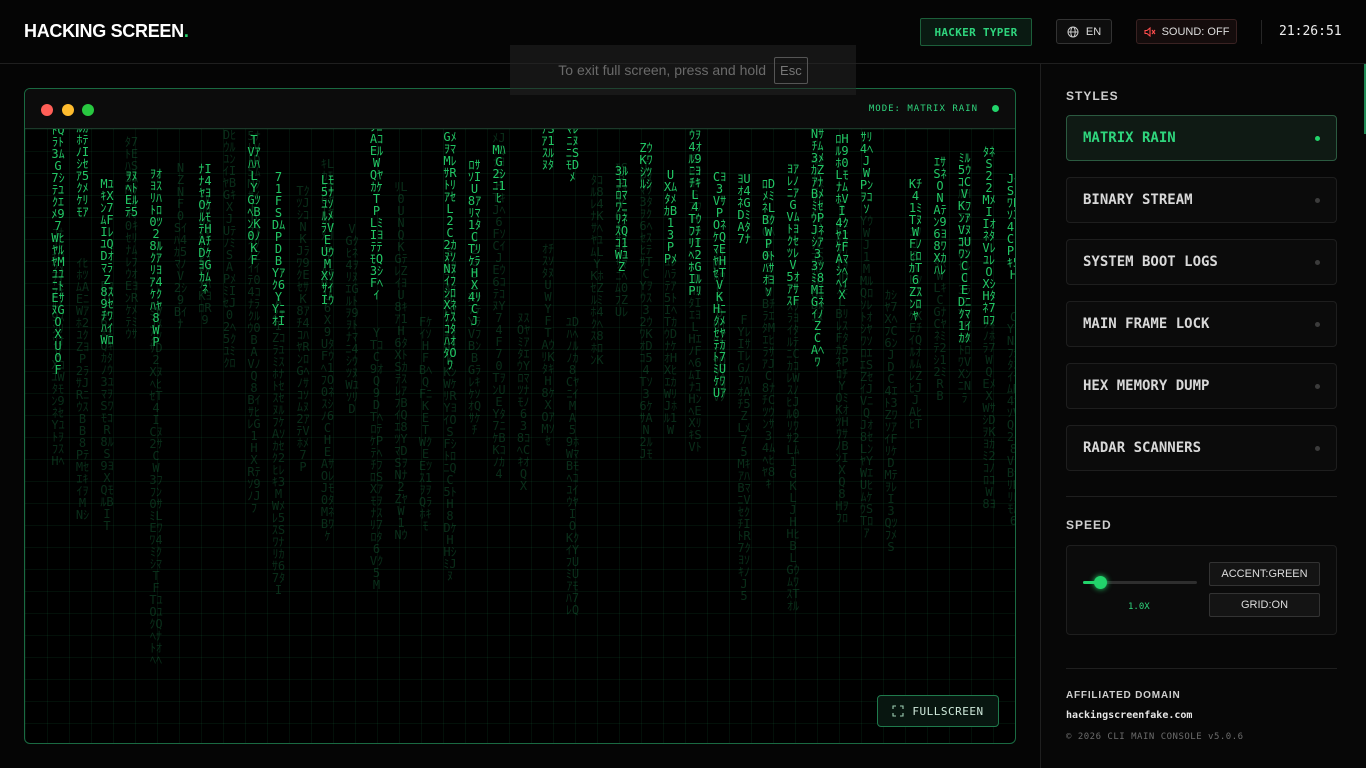 The width and height of the screenshot is (1366, 768). What do you see at coordinates (940, 330) in the screenshot?
I see `rain-column-dim: ﾀﾍWLｷCGﾅCﾔﾈﾐﾃ2ｼ12ﾐRB` at bounding box center [940, 330].